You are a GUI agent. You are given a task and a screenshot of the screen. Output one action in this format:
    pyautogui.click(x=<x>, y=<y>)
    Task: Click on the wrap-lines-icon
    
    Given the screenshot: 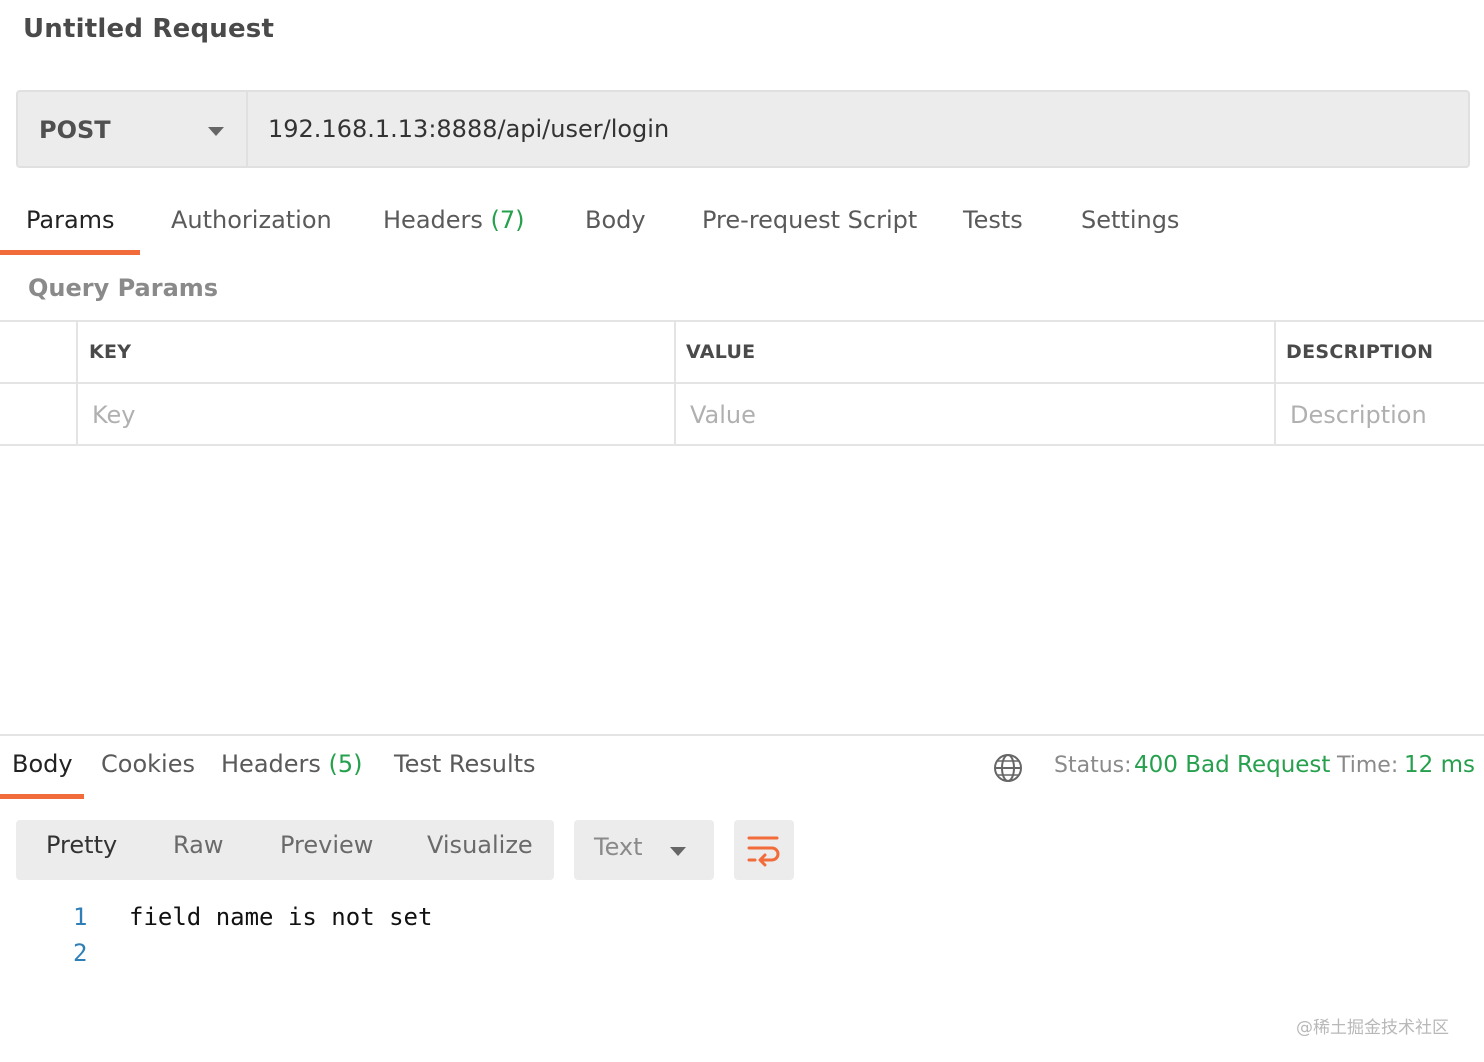 What is the action you would take?
    pyautogui.click(x=763, y=851)
    